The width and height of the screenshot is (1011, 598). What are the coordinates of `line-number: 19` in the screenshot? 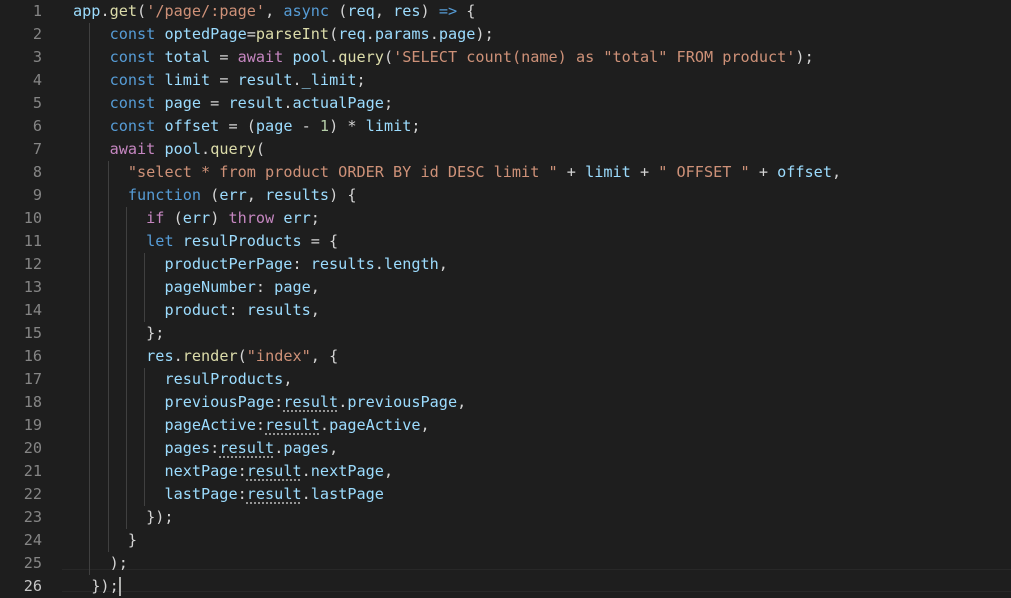 It's located at (32, 425).